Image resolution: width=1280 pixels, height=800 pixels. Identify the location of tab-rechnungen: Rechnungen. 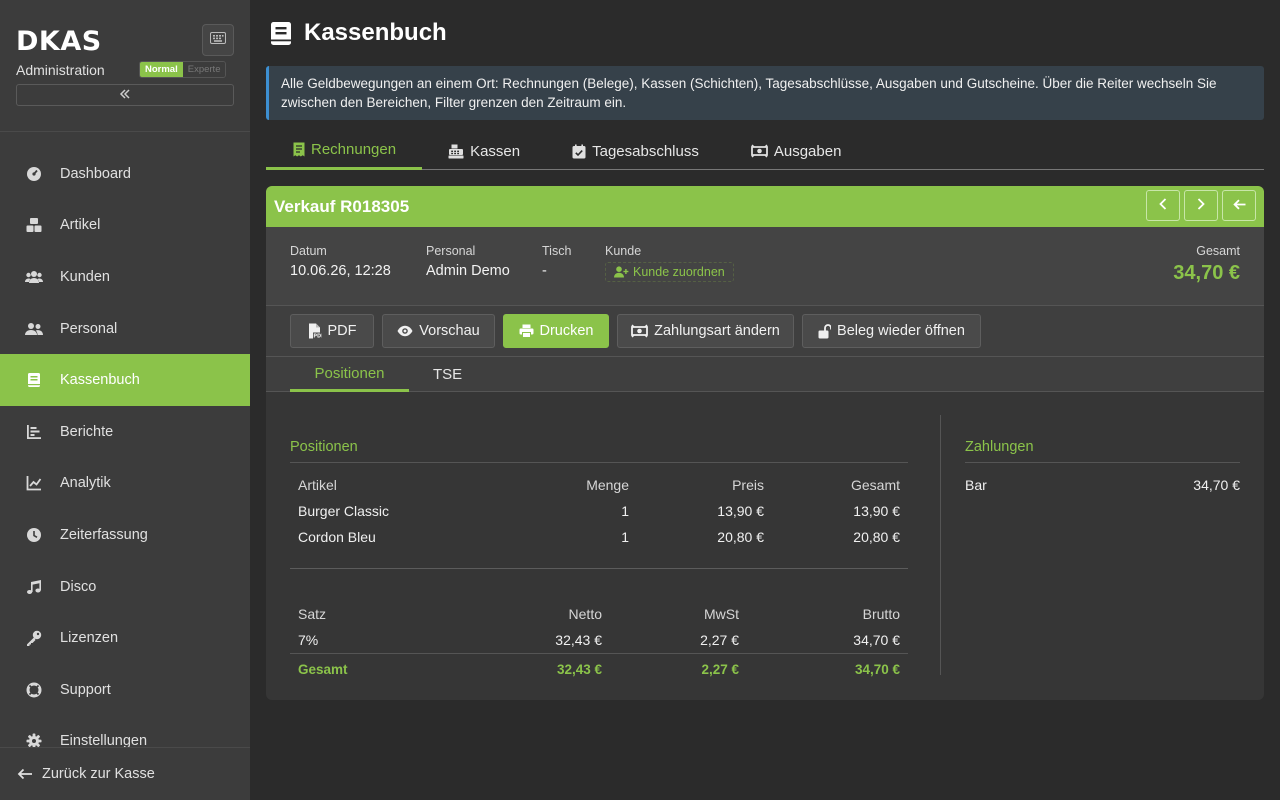
(344, 151).